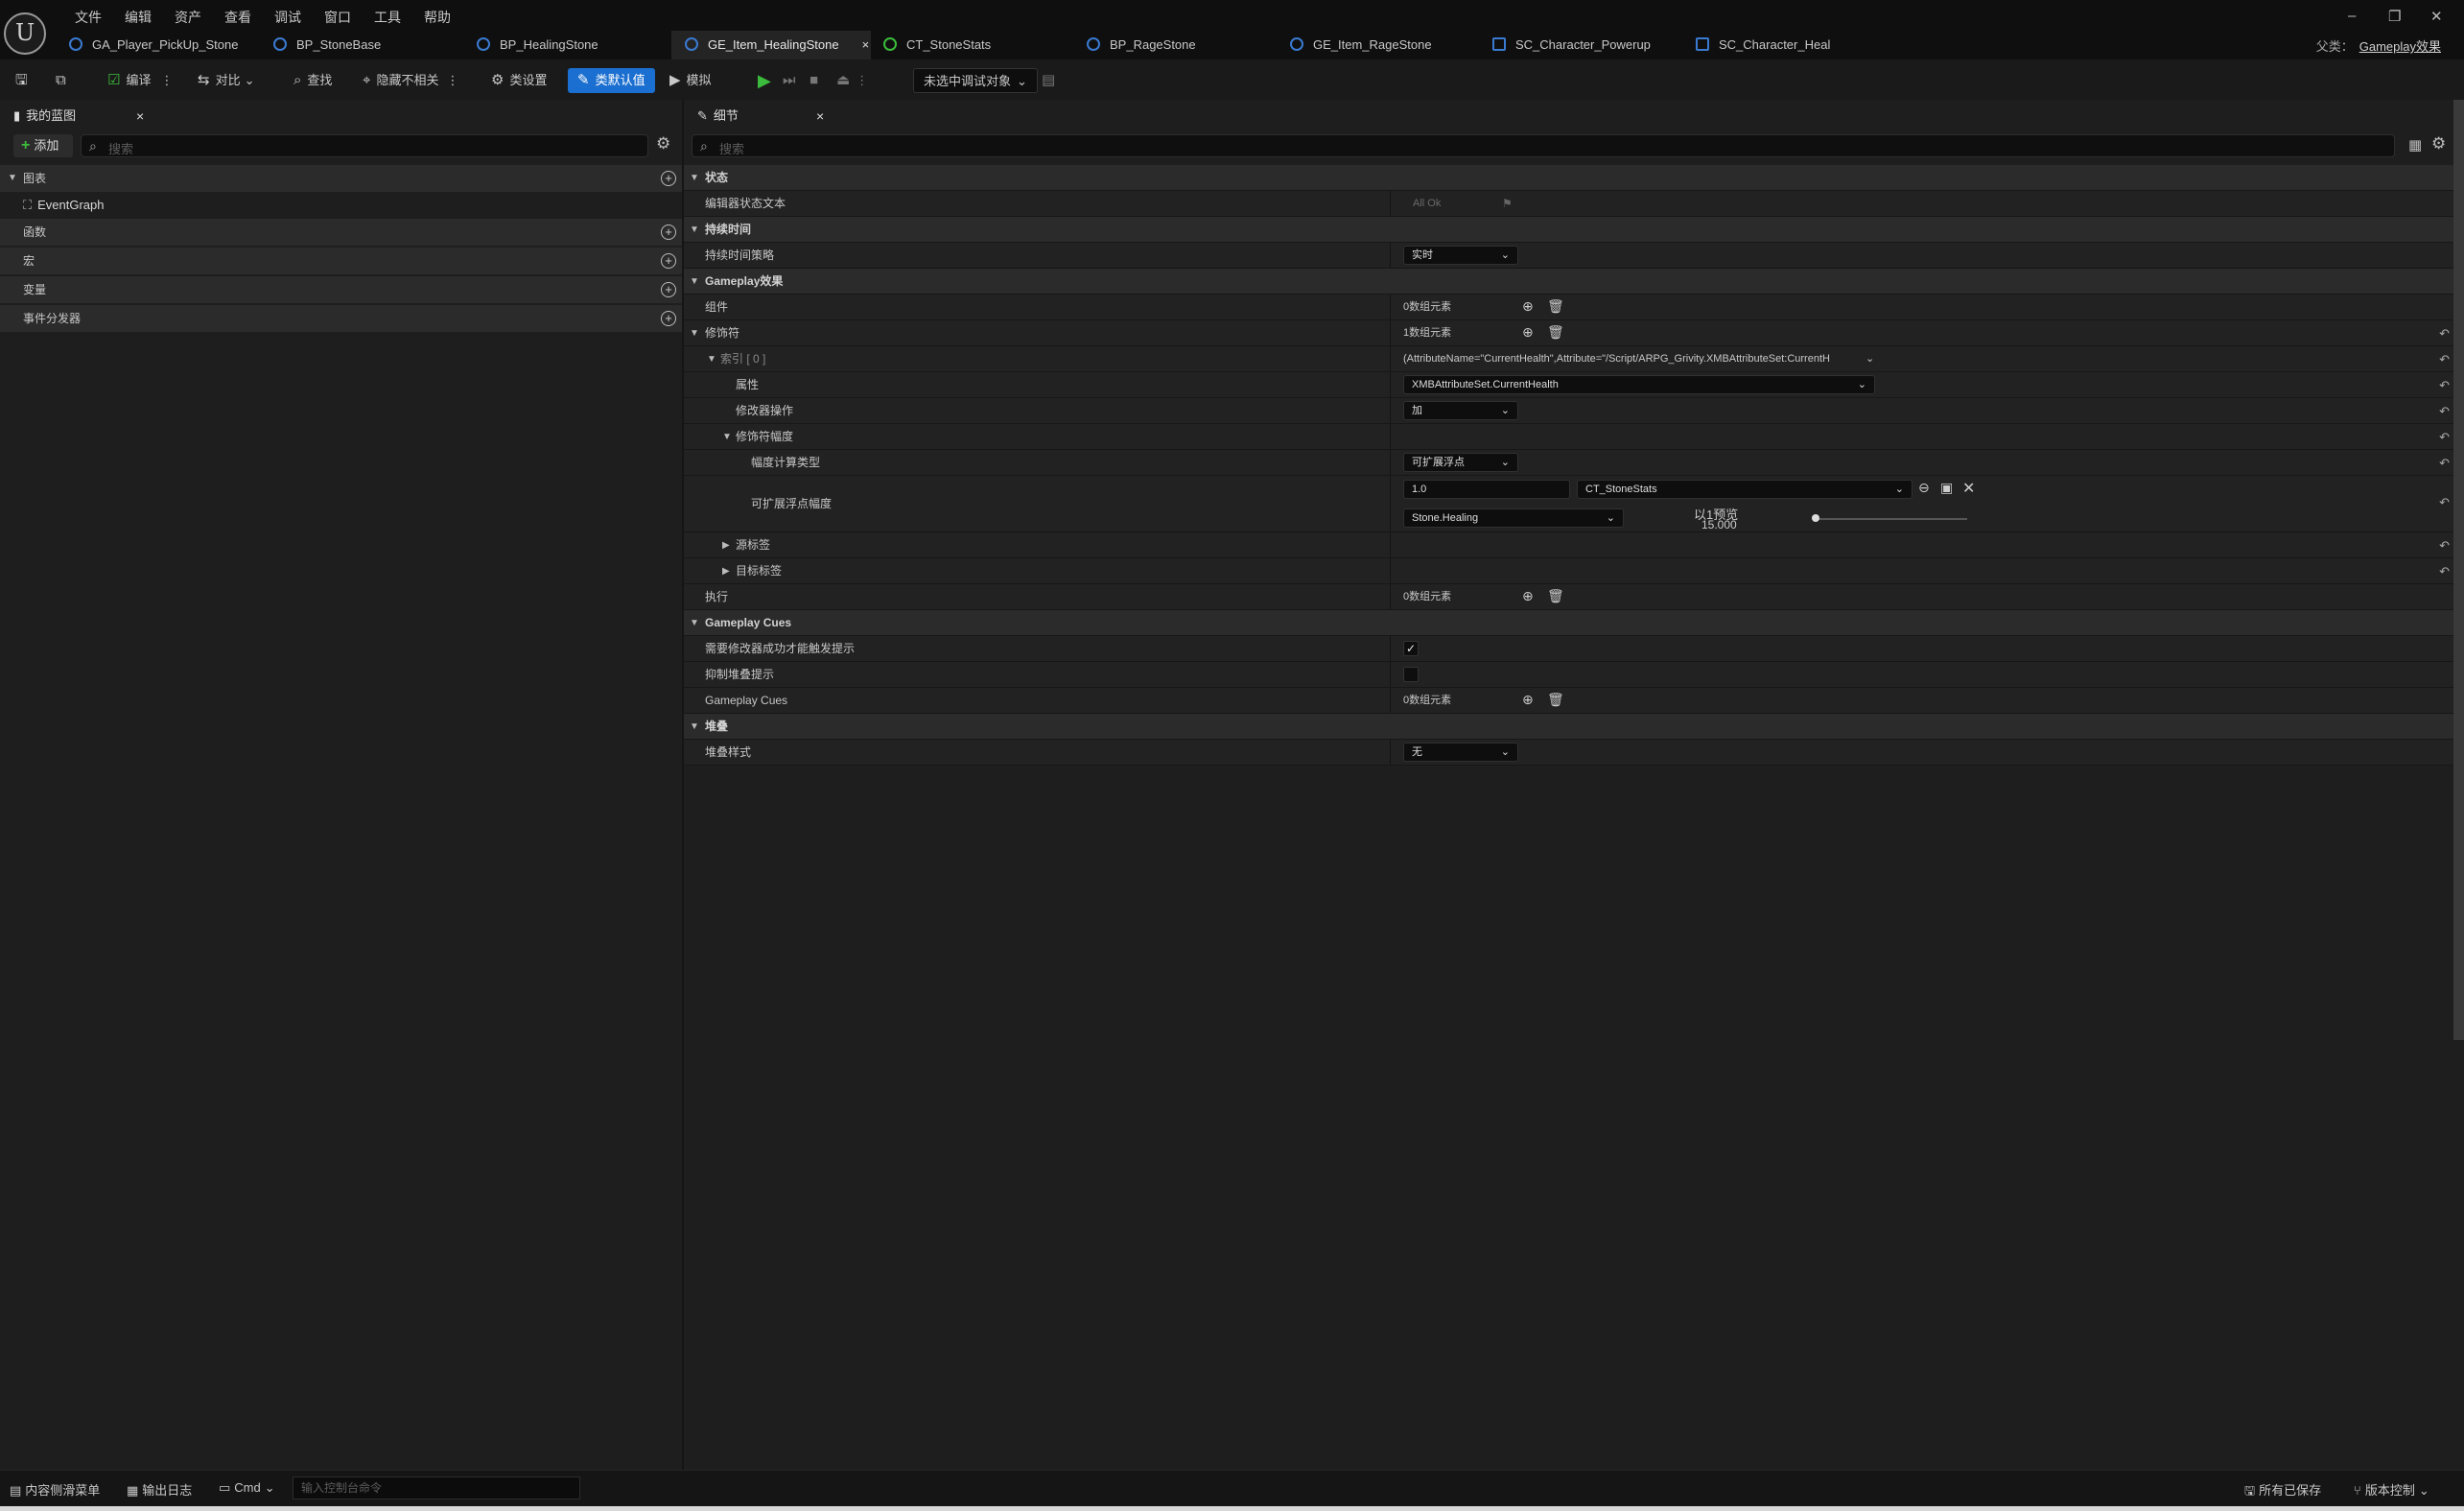  Describe the element at coordinates (140, 80) in the screenshot. I see `compile-button: ☑ 编译 ⋮` at that location.